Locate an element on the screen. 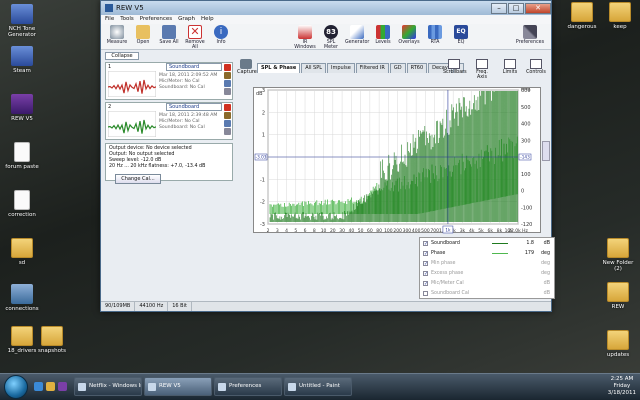 This screenshot has height=400, width=640. task-rew-v5: REW V5 is located at coordinates (178, 386).